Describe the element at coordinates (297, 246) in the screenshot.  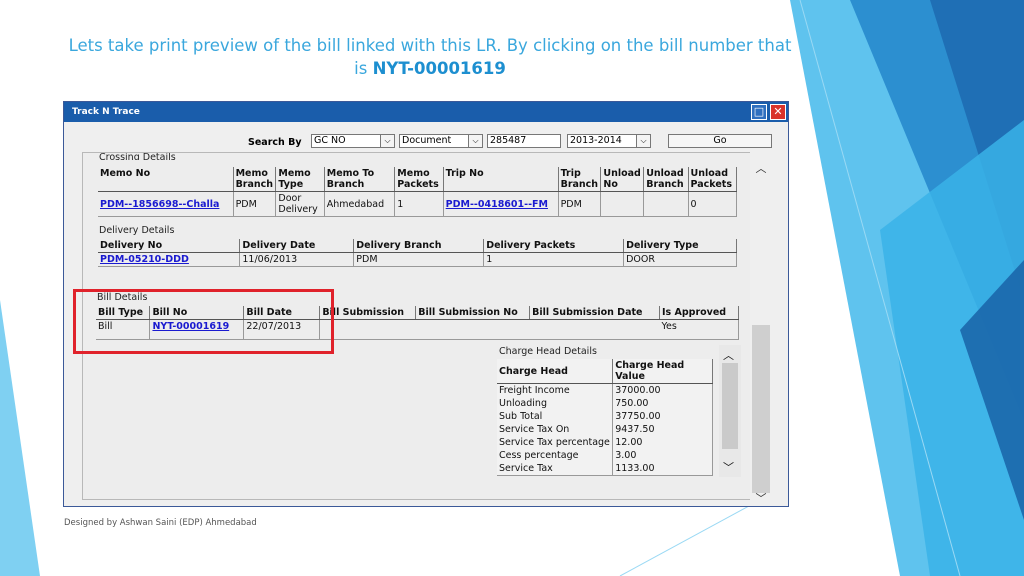
I see `column-header: Delivery Date` at that location.